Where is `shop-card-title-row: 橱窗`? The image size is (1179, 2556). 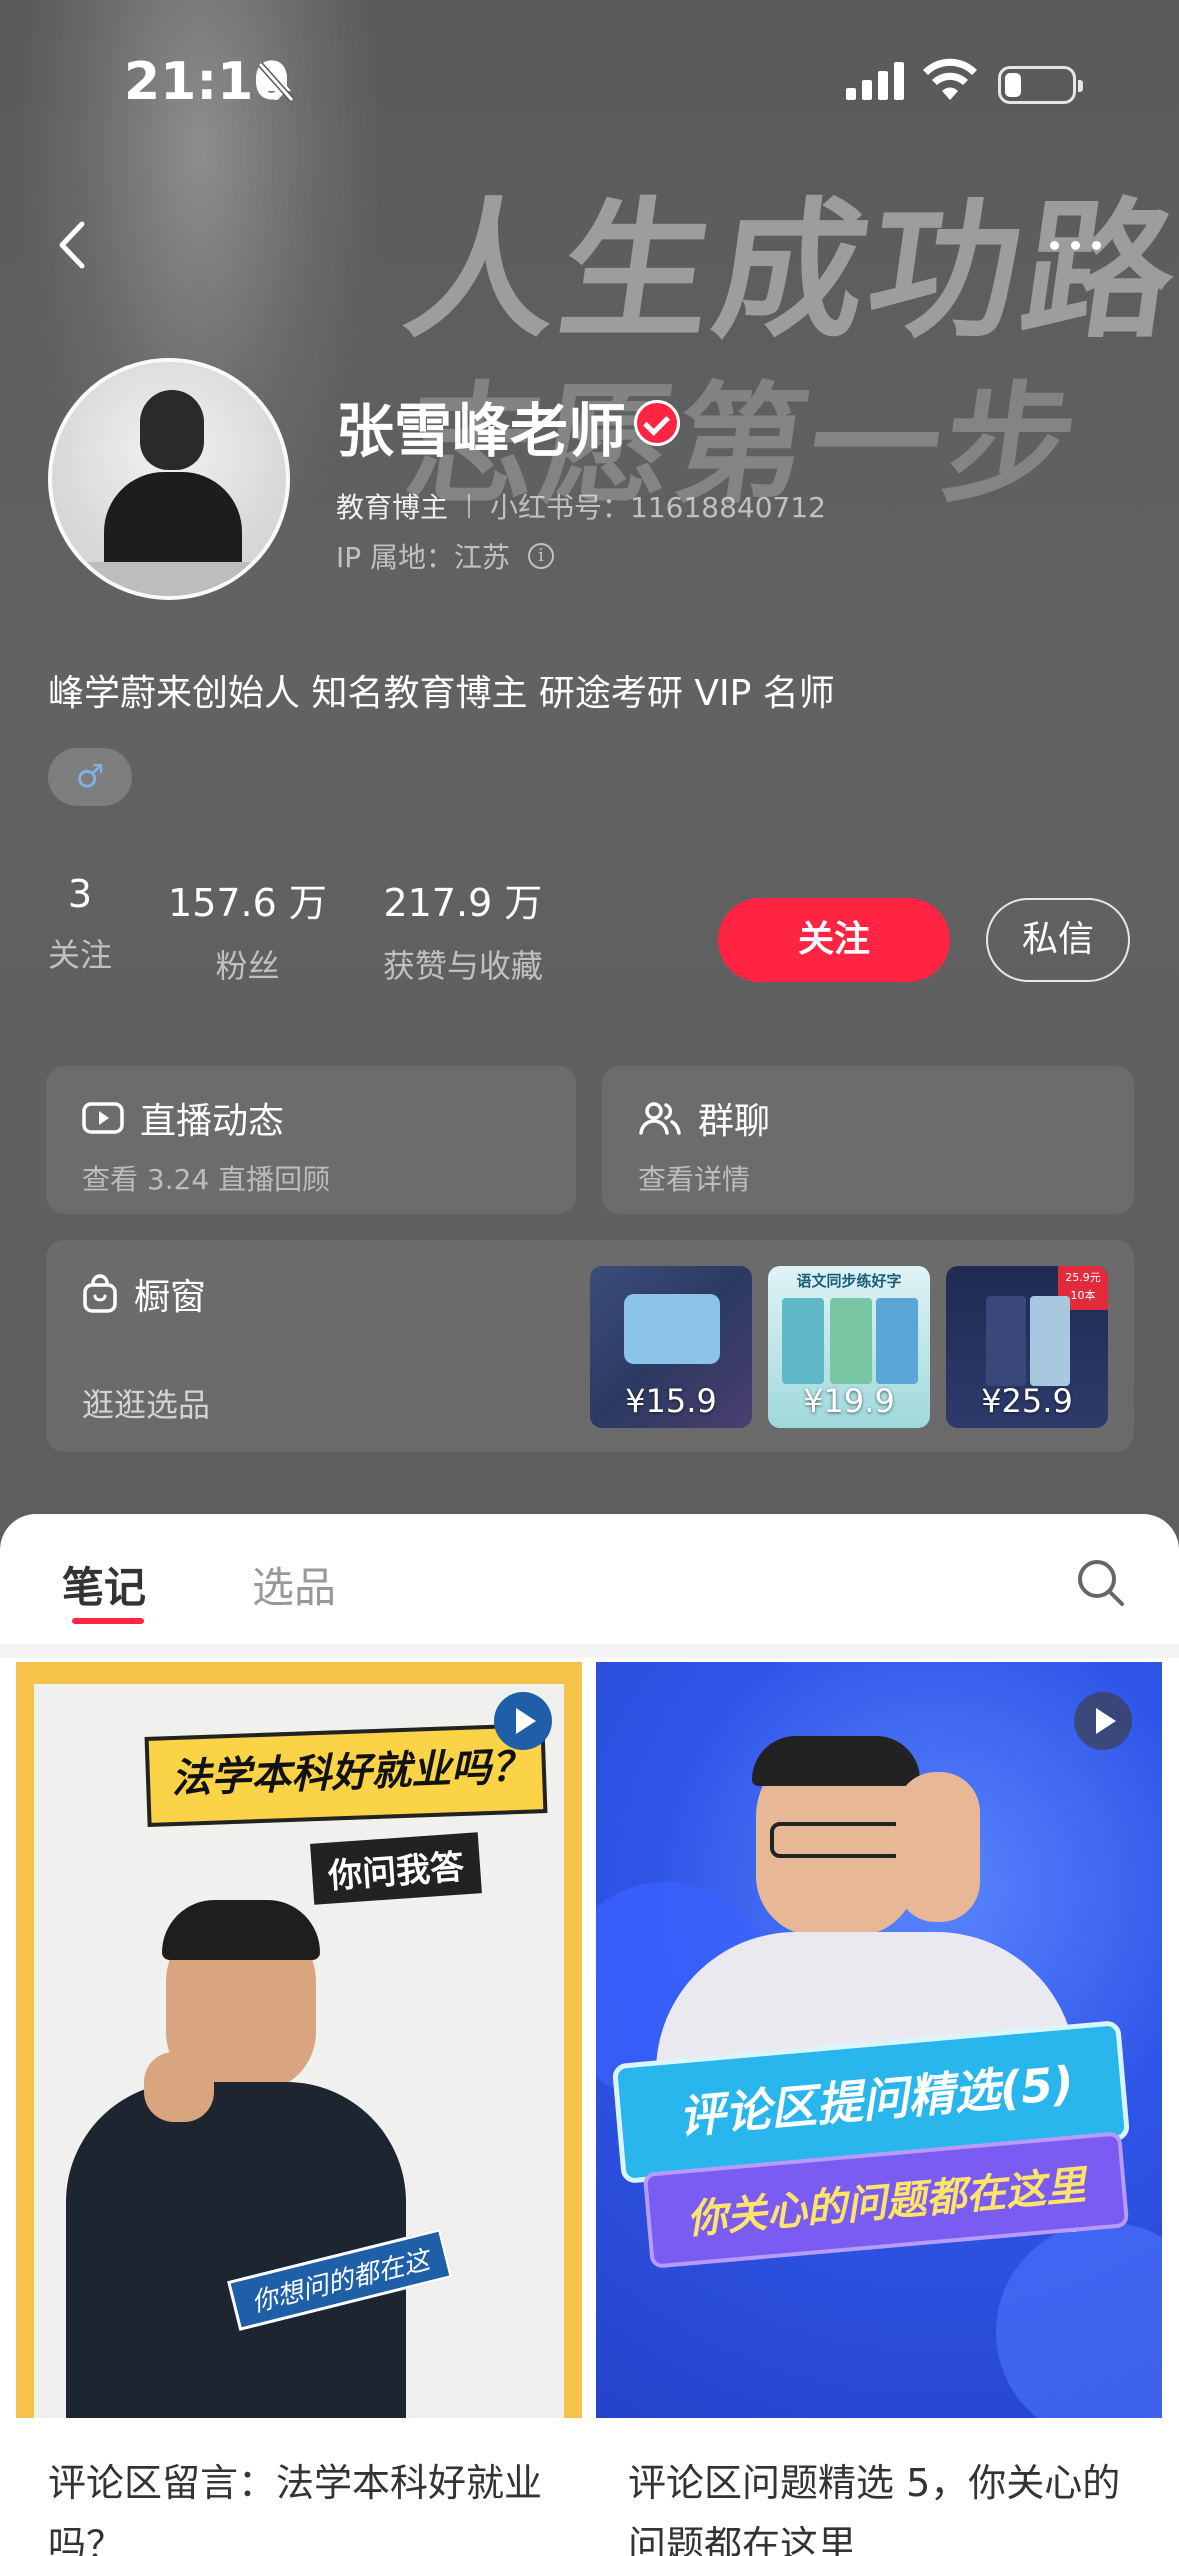 shop-card-title-row: 橱窗 is located at coordinates (144, 1294).